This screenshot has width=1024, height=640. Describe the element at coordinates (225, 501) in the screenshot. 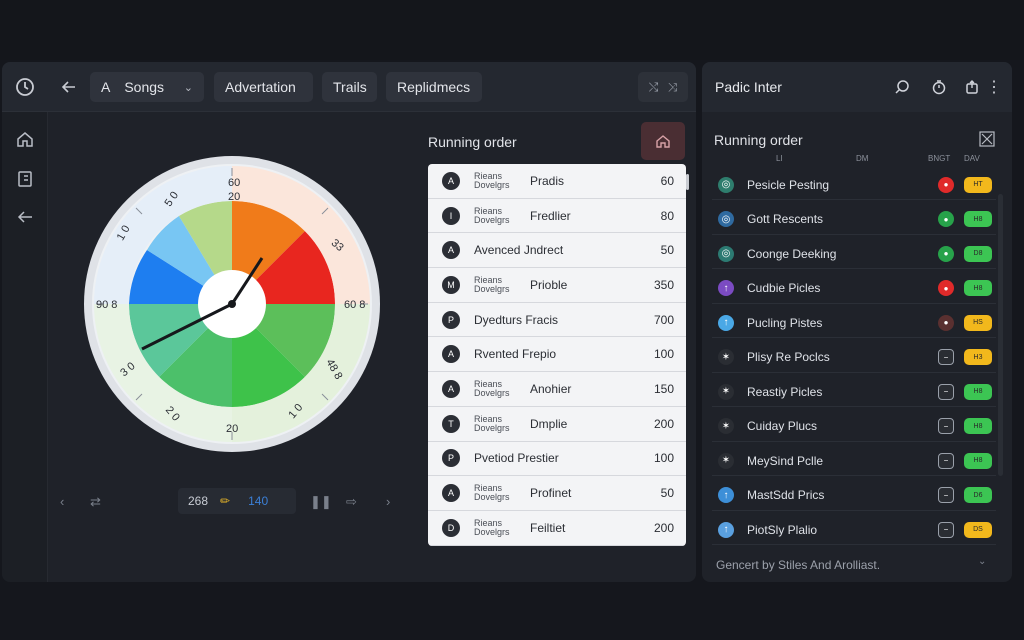

I see `pencil-icon: ✏` at that location.